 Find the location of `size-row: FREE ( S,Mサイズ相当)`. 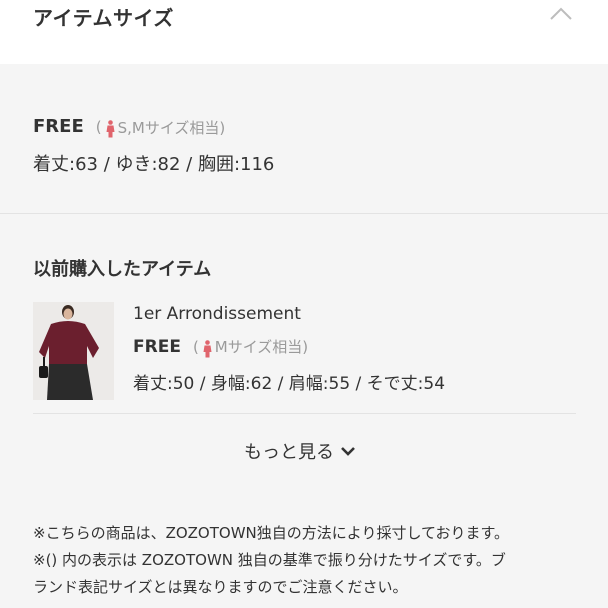

size-row: FREE ( S,Mサイズ相当) is located at coordinates (129, 127).